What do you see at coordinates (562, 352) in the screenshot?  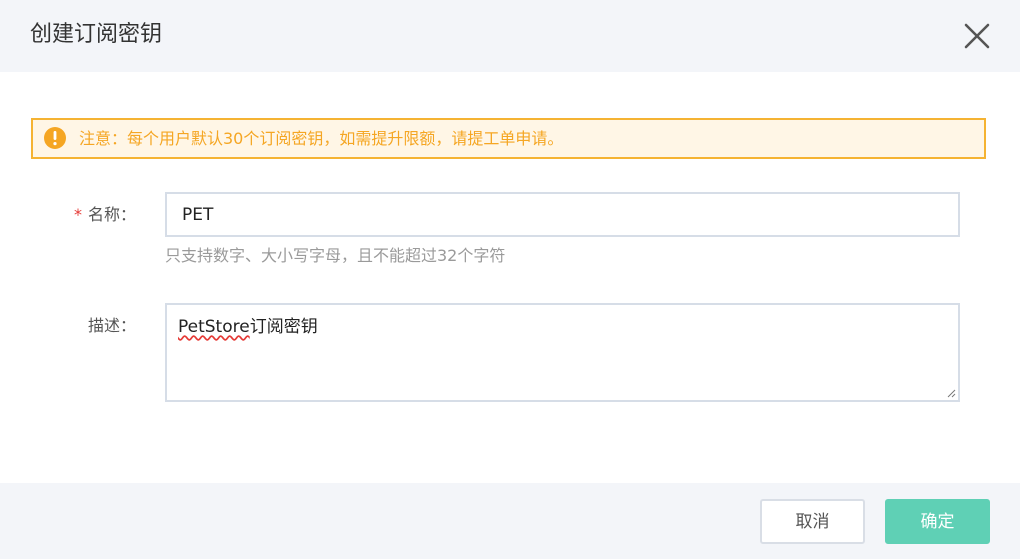 I see `description-textarea: PetStore订阅密钥` at bounding box center [562, 352].